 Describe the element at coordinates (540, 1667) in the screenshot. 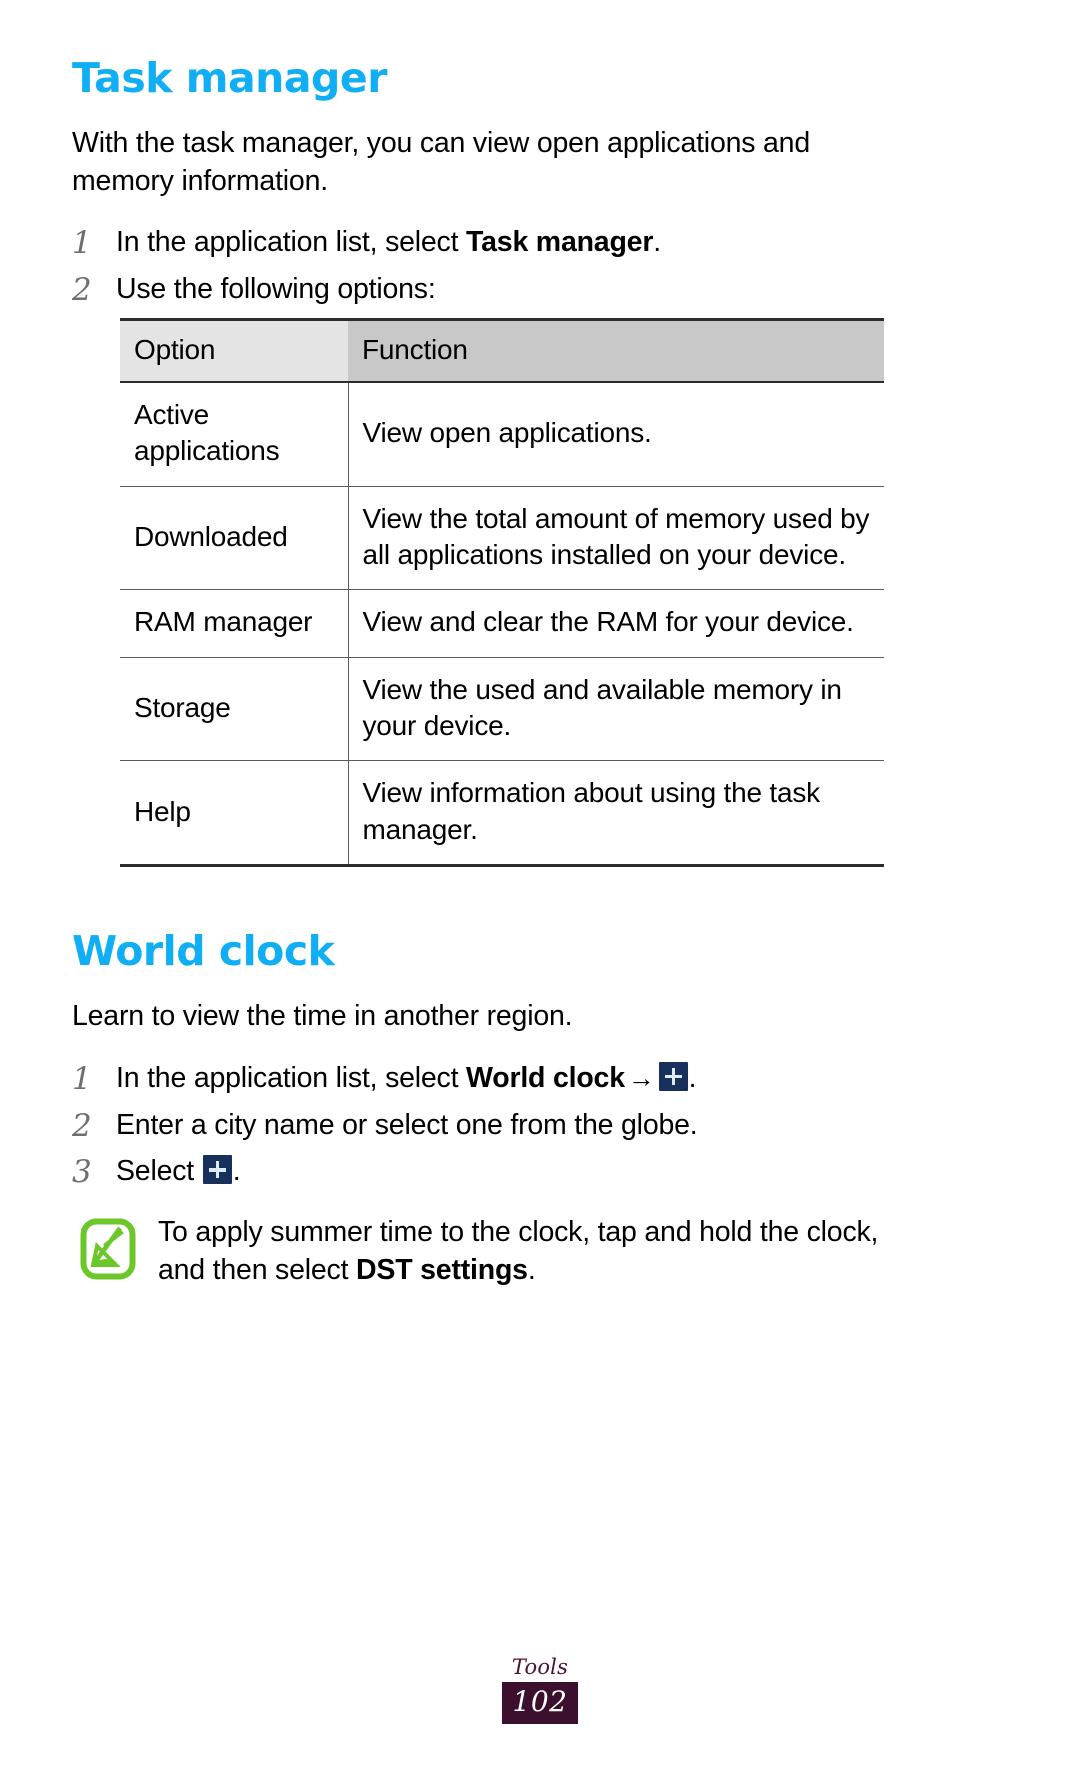

I see `footer-chapter-label: Tools` at that location.